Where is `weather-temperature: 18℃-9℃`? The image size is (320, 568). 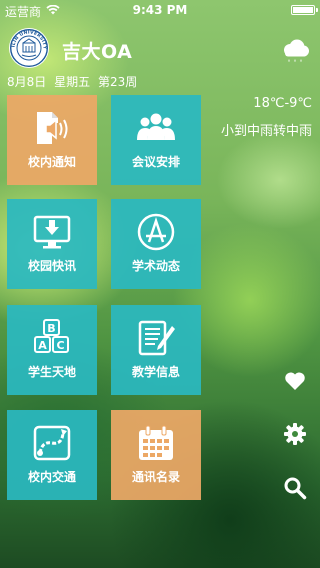
weather-temperature: 18℃-9℃ is located at coordinates (282, 103).